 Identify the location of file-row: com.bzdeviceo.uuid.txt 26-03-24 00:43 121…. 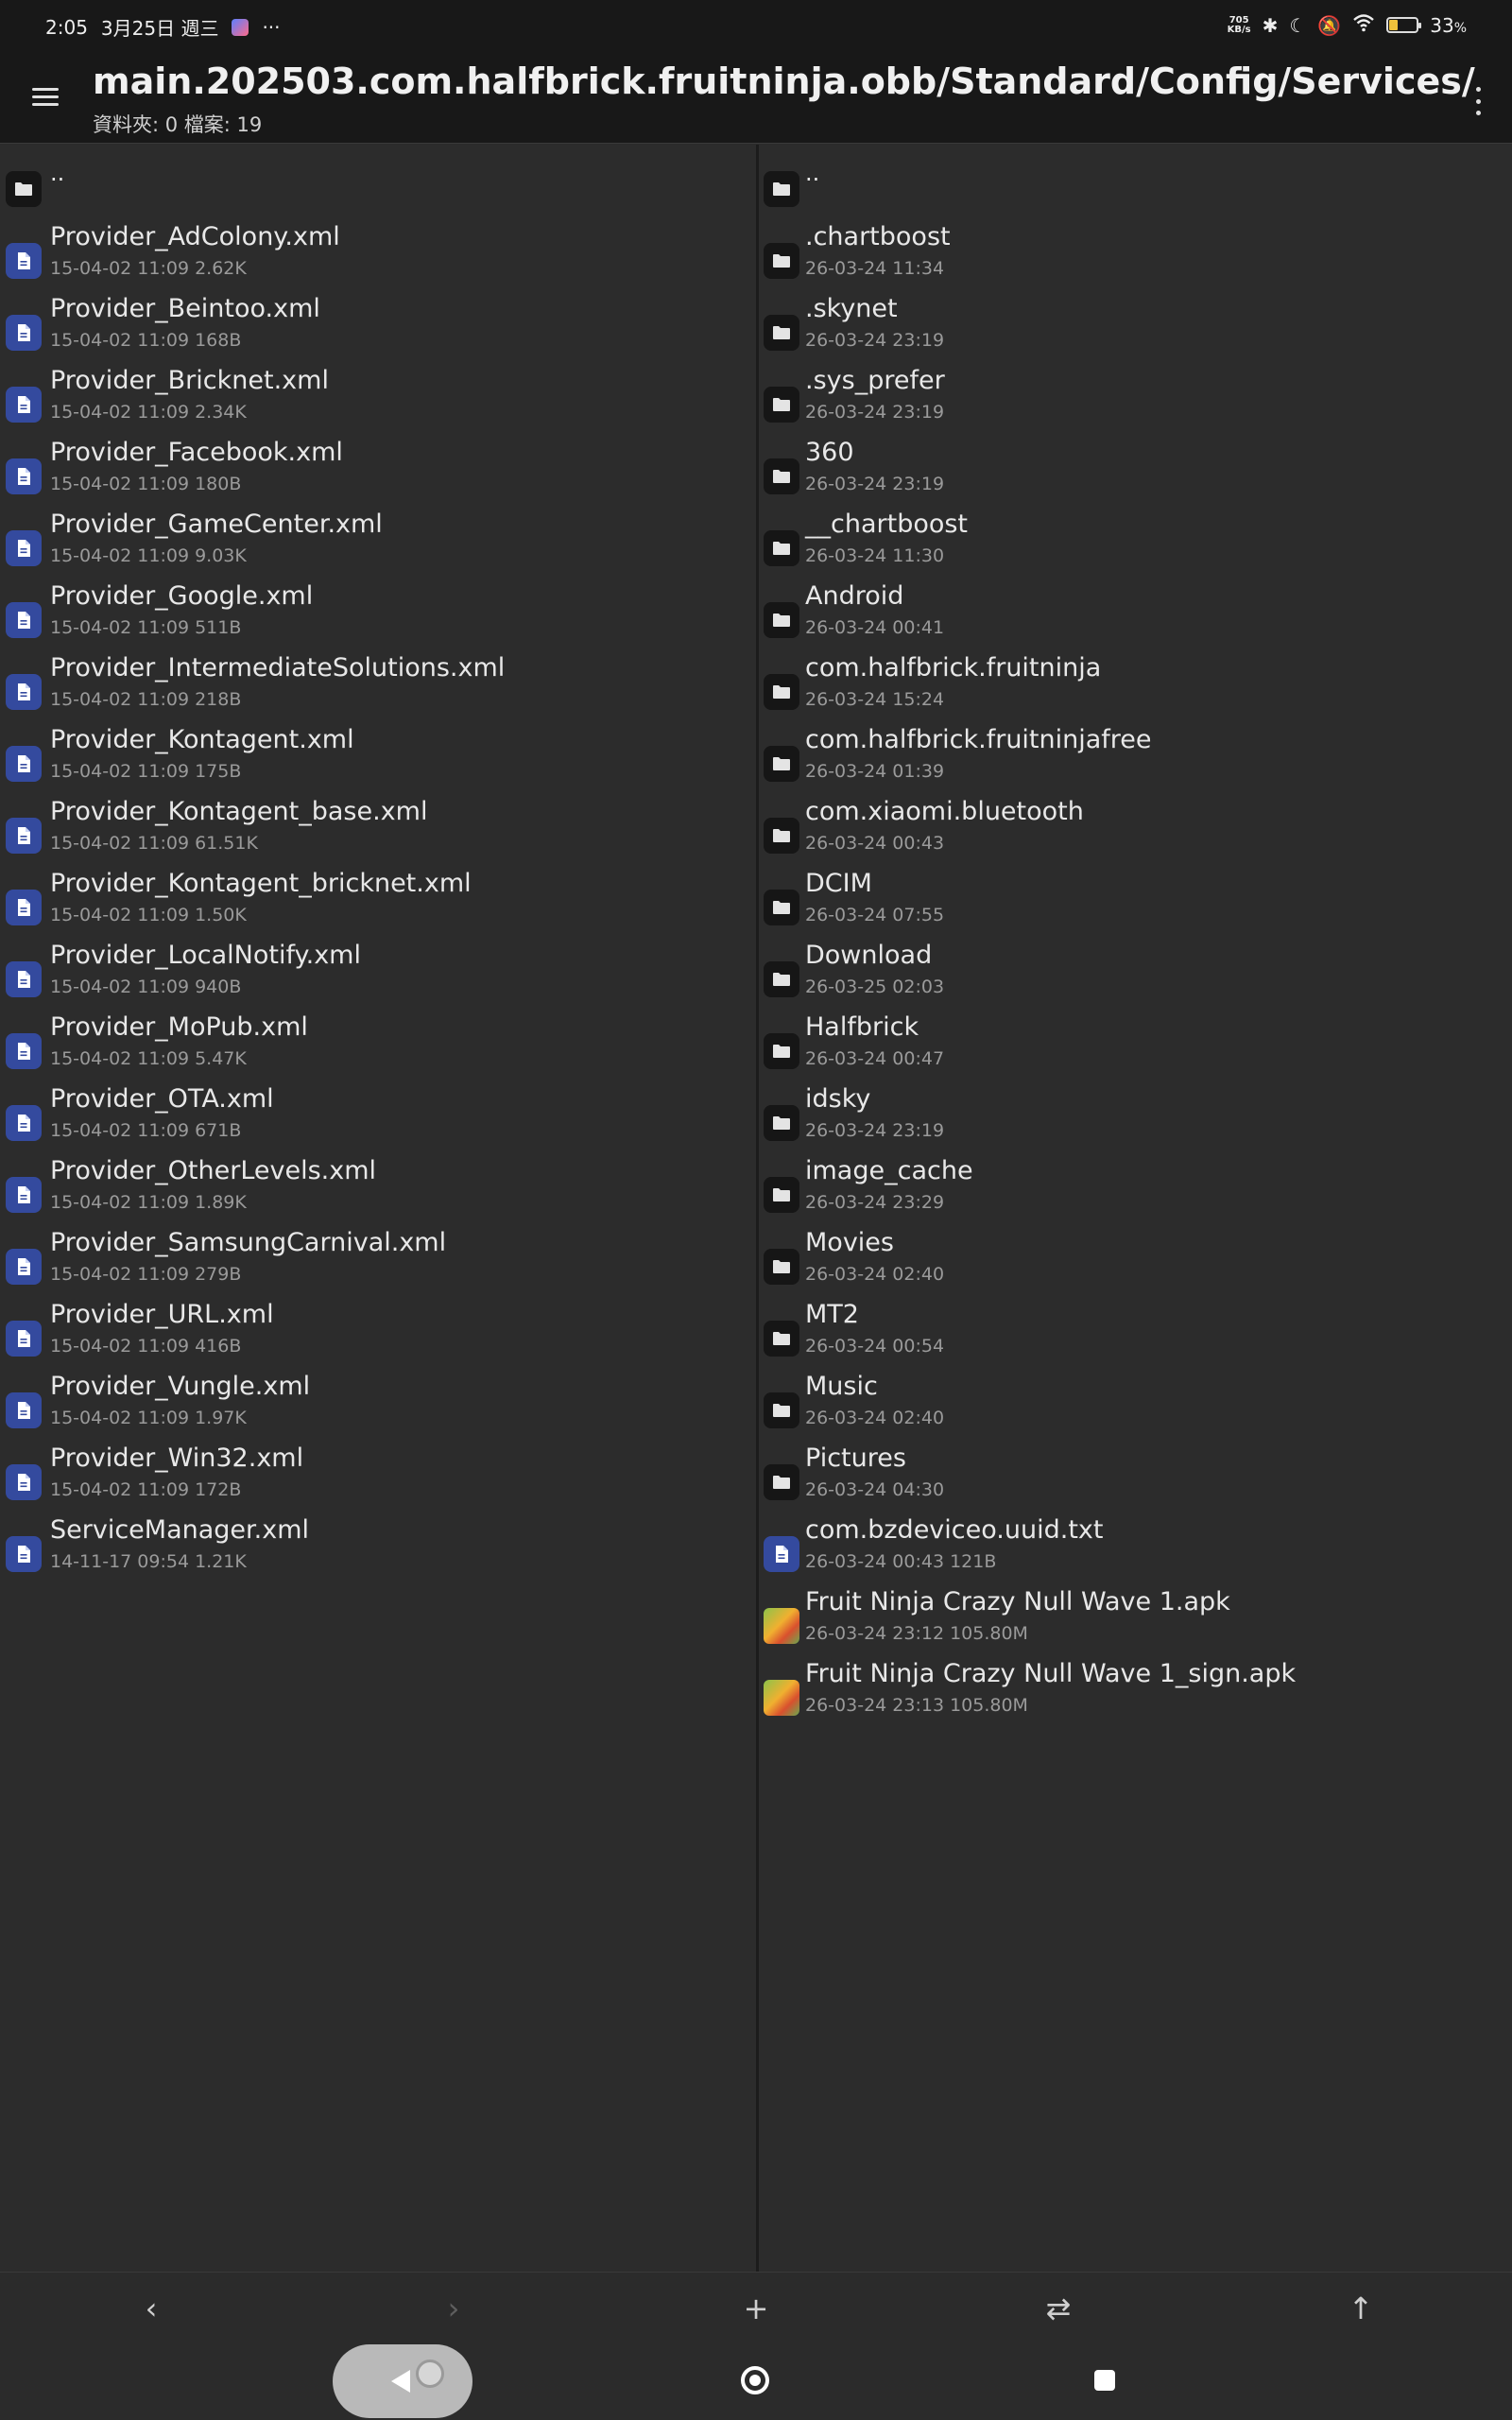
(1135, 1546).